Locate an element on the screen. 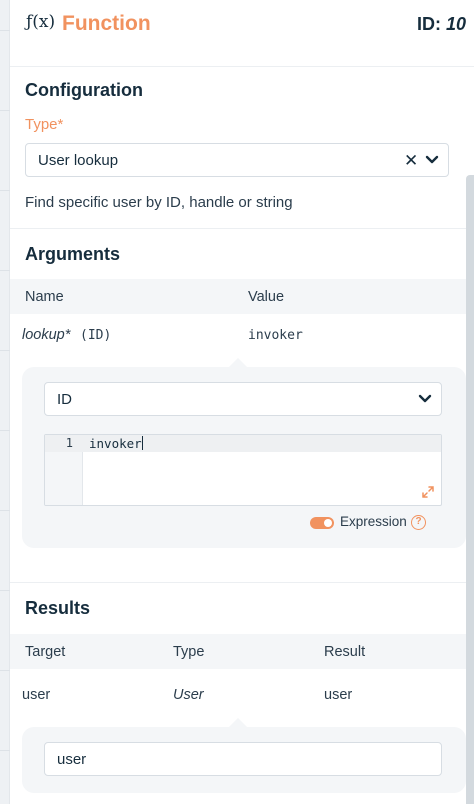 This screenshot has width=474, height=804. argument-value: invoker is located at coordinates (275, 335).